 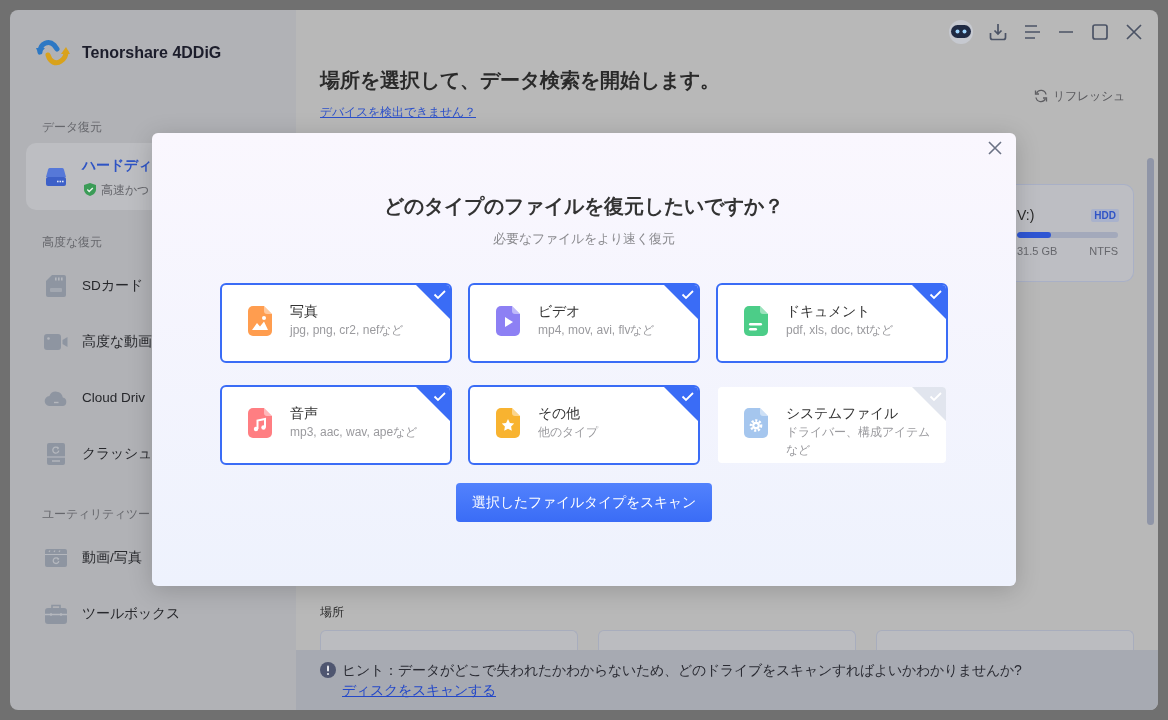 What do you see at coordinates (56, 454) in the screenshot?
I see `drive-refresh-icon` at bounding box center [56, 454].